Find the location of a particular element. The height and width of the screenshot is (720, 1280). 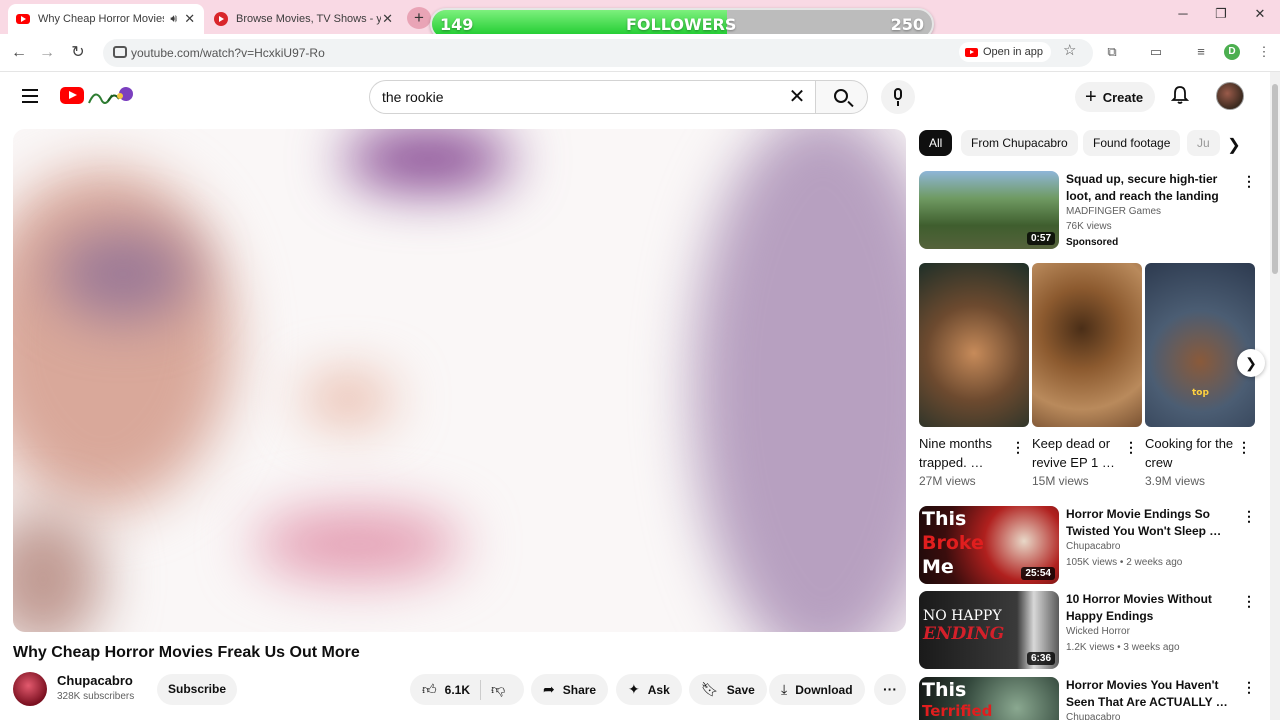

chip-from-chupacabro: From Chupacabro is located at coordinates (1019, 143).